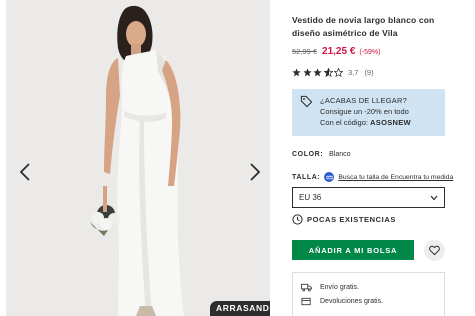  I want to click on selling-fast-badge: ARRASANDO, so click(240, 308).